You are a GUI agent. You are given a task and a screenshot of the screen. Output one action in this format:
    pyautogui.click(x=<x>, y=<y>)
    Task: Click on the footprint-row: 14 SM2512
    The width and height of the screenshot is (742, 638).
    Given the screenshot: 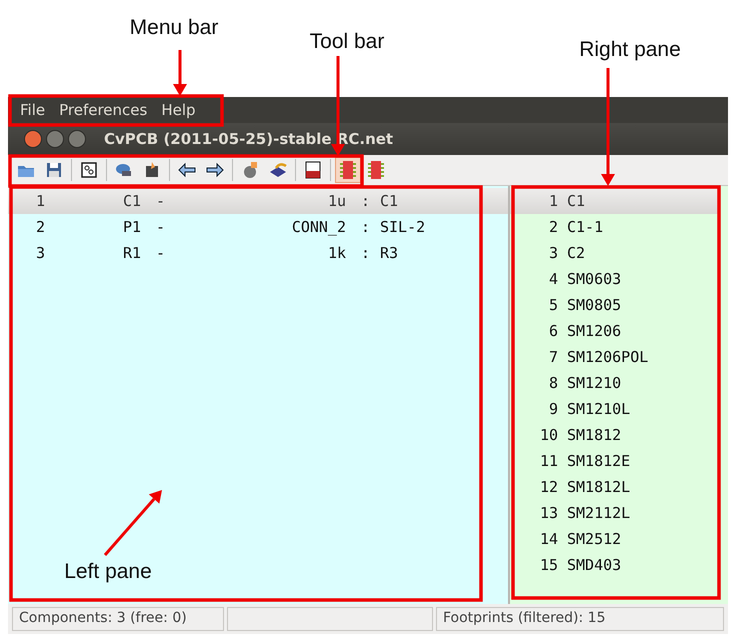 What is the action you would take?
    pyautogui.click(x=615, y=539)
    